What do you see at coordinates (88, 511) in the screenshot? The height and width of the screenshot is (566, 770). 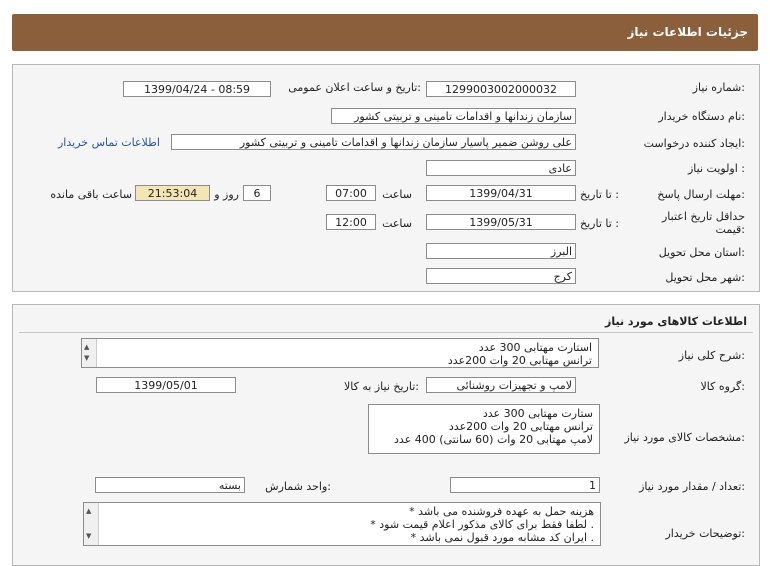 I see `scroll-up-icon: ▲` at bounding box center [88, 511].